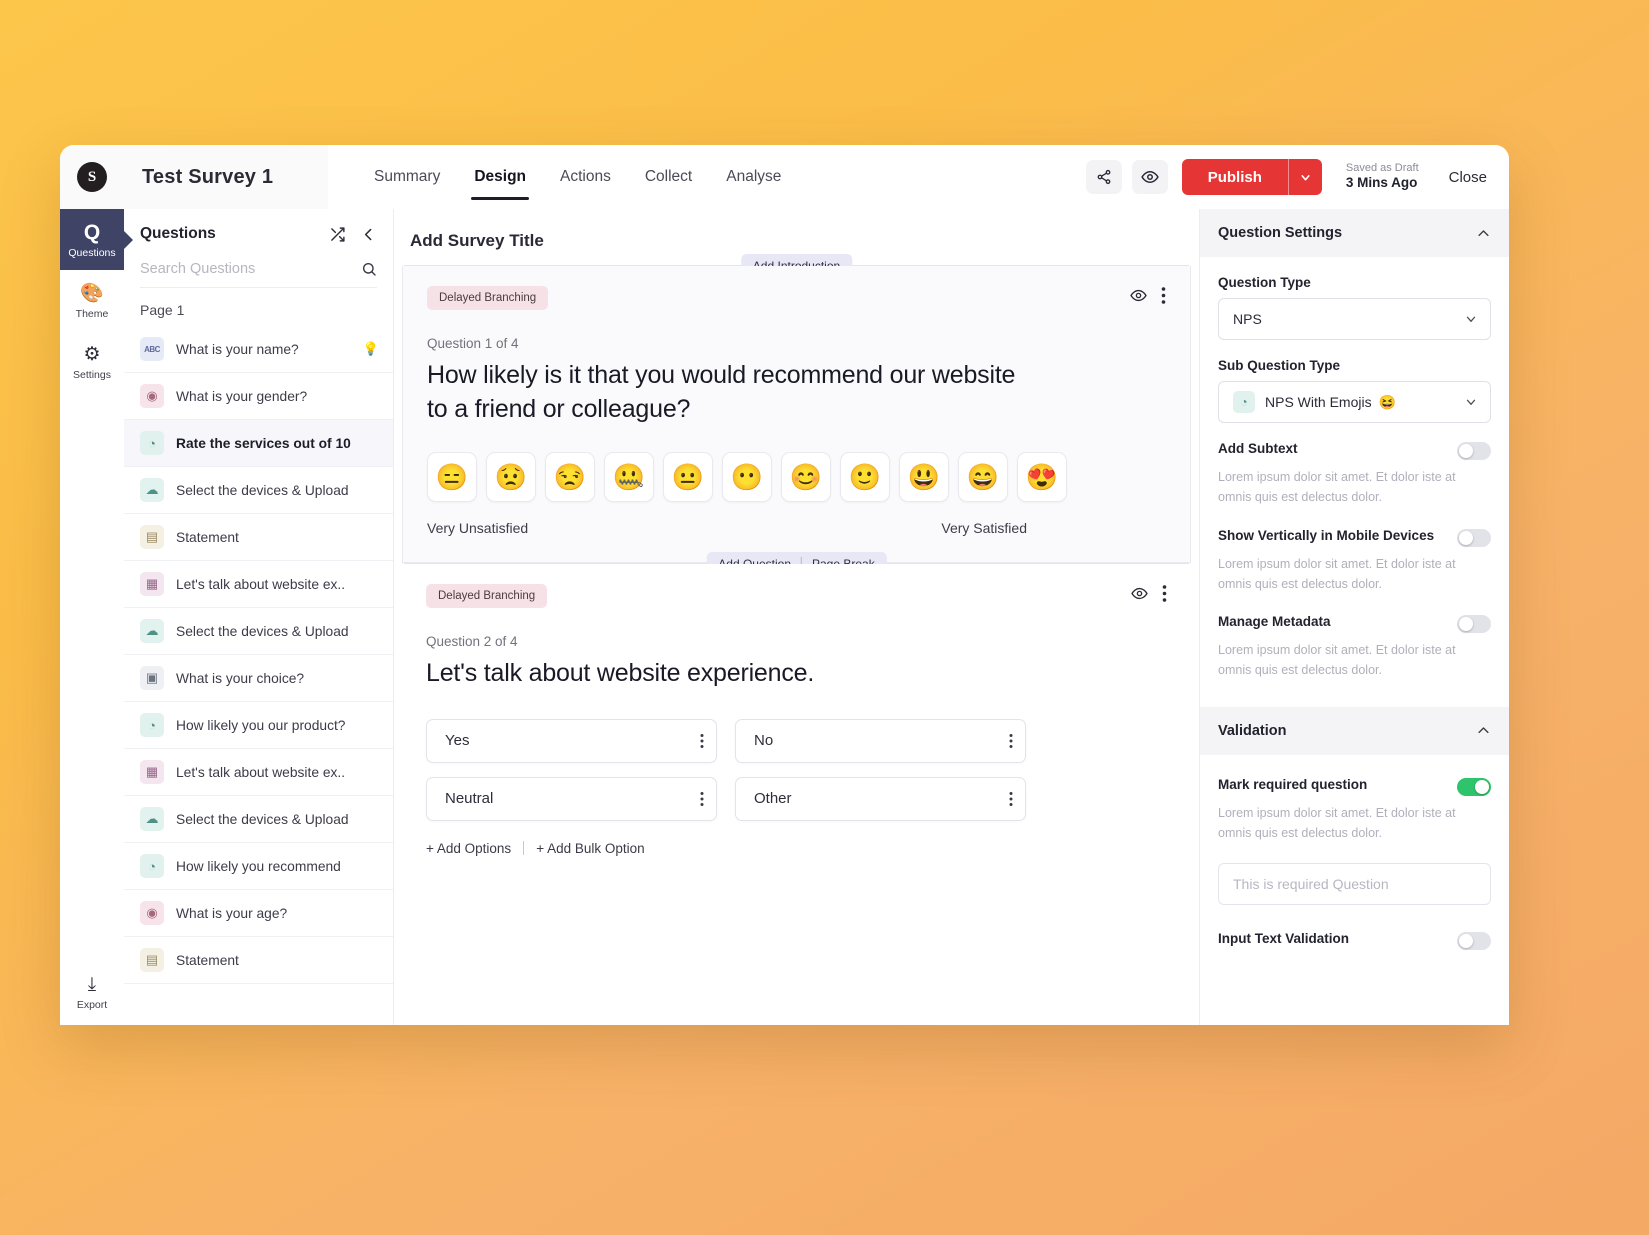  I want to click on manage-metadata-toggle, so click(1474, 624).